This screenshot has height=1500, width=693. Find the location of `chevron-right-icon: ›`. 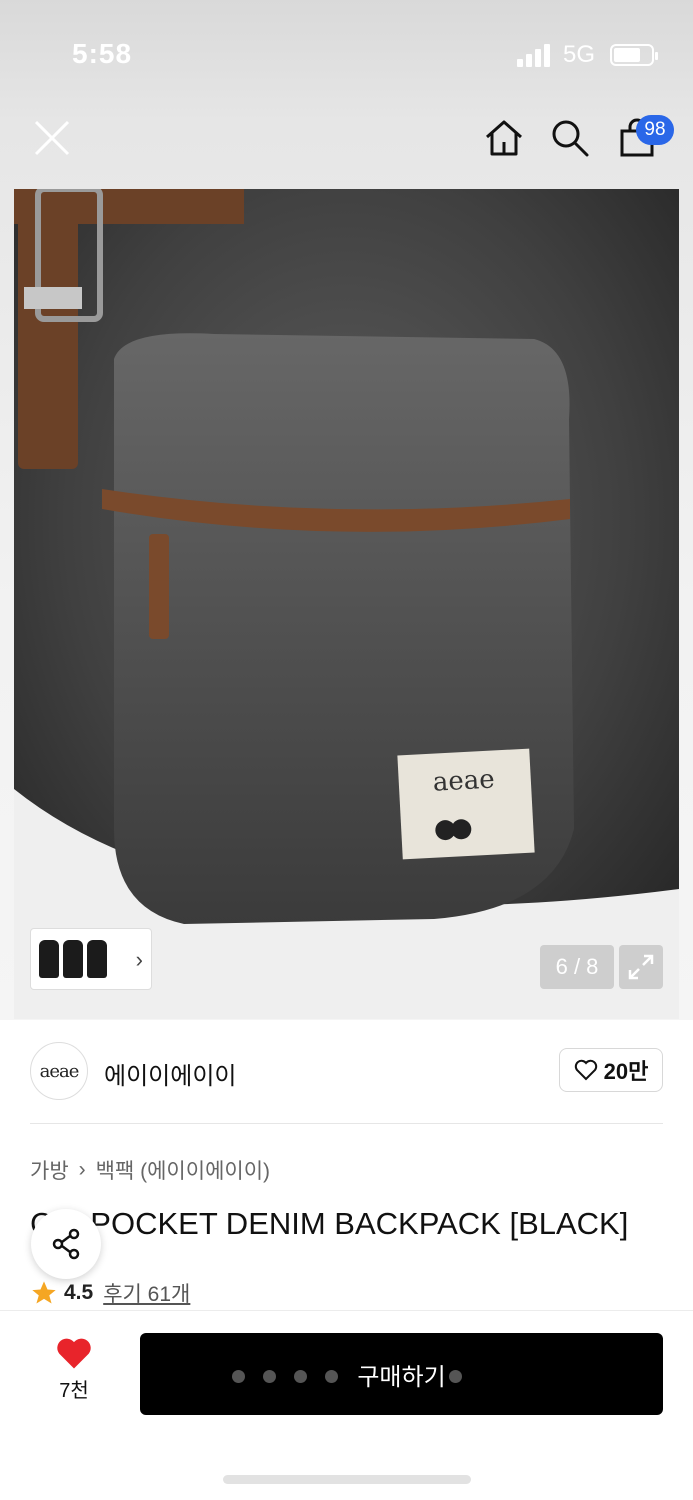

chevron-right-icon: › is located at coordinates (139, 959).